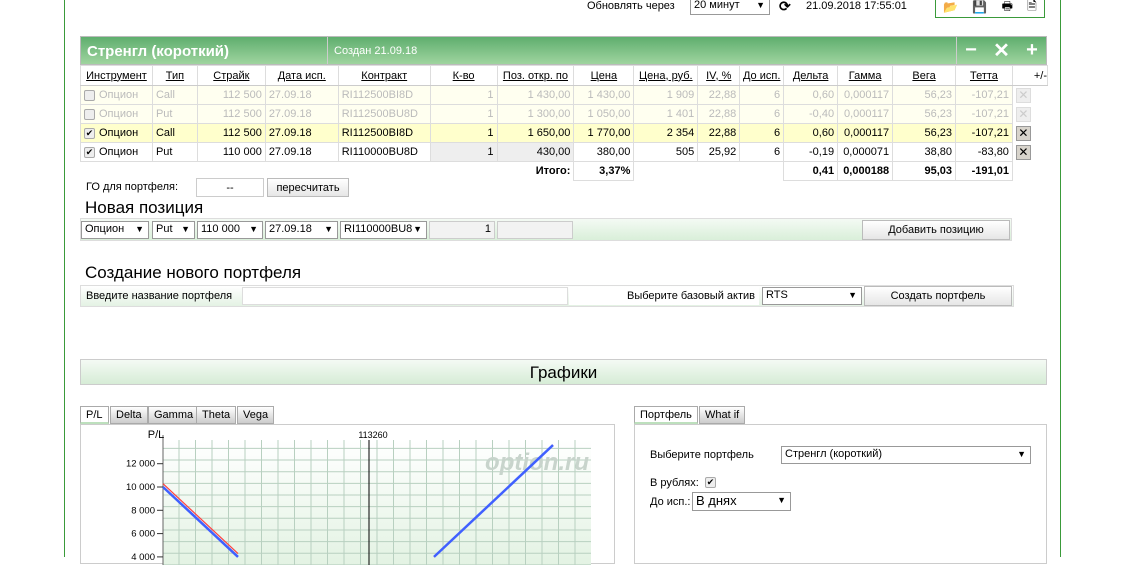  What do you see at coordinates (462, 230) in the screenshot?
I see `qty-input: 1` at bounding box center [462, 230].